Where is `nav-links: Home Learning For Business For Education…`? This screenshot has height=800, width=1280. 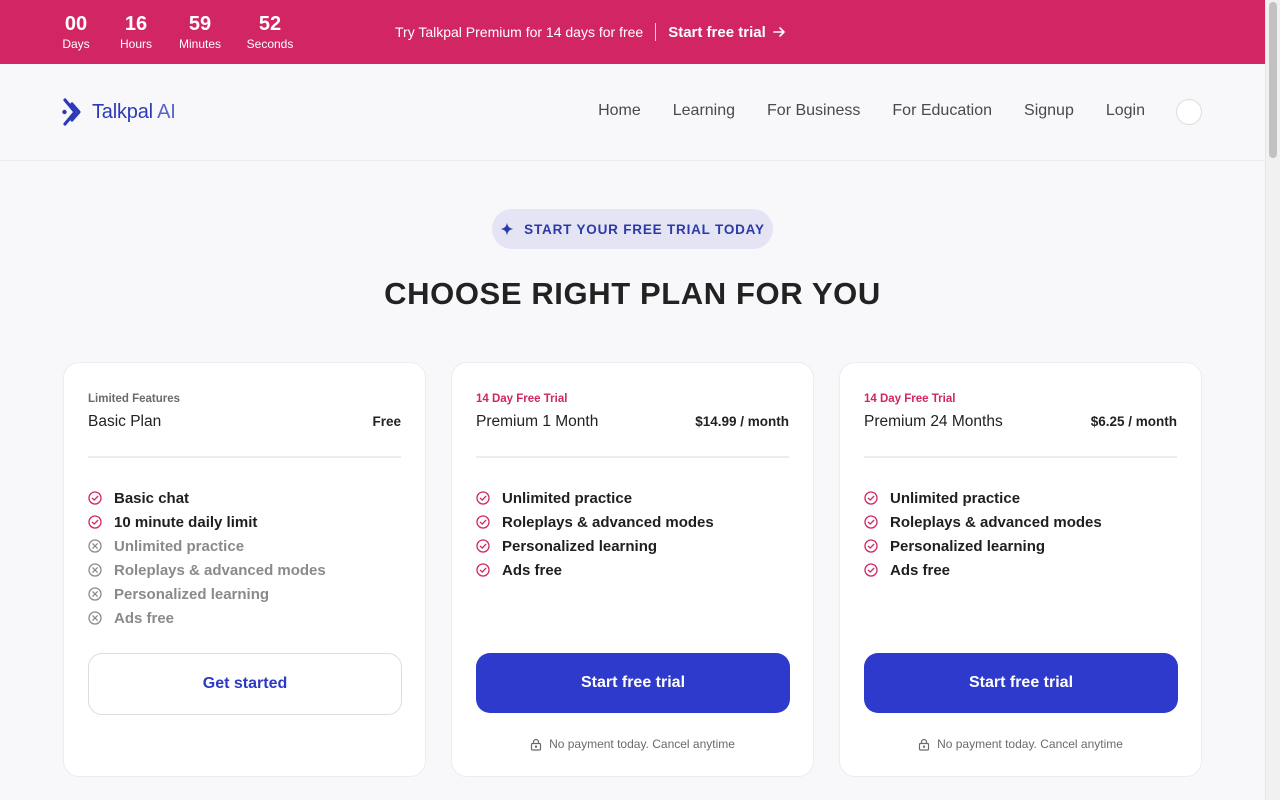
nav-links: Home Learning For Business For Education… is located at coordinates (871, 111).